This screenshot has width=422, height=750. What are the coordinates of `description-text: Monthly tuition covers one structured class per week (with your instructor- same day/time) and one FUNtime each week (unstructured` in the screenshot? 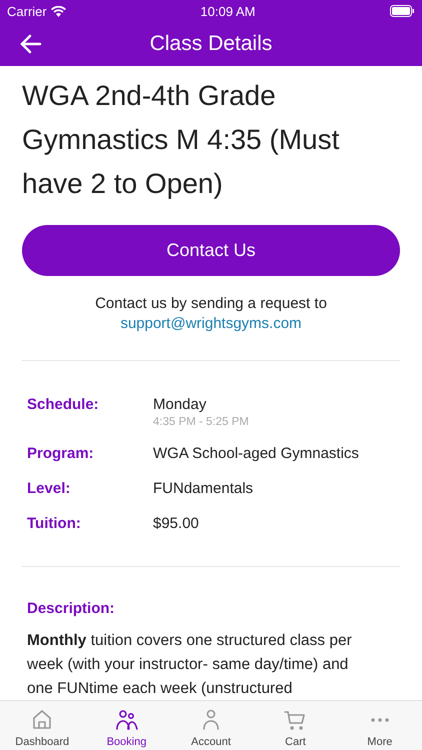 It's located at (190, 665).